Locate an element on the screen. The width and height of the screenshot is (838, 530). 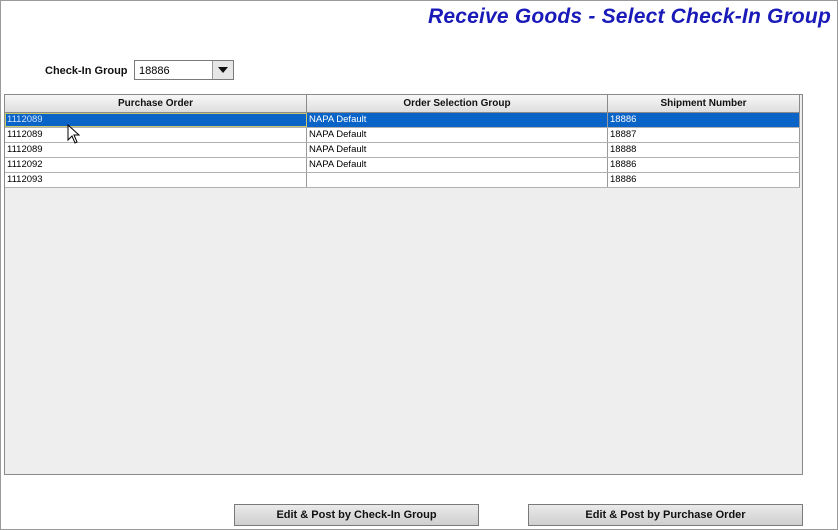
table-row: 1112089 NAPA Default 18888 is located at coordinates (402, 150).